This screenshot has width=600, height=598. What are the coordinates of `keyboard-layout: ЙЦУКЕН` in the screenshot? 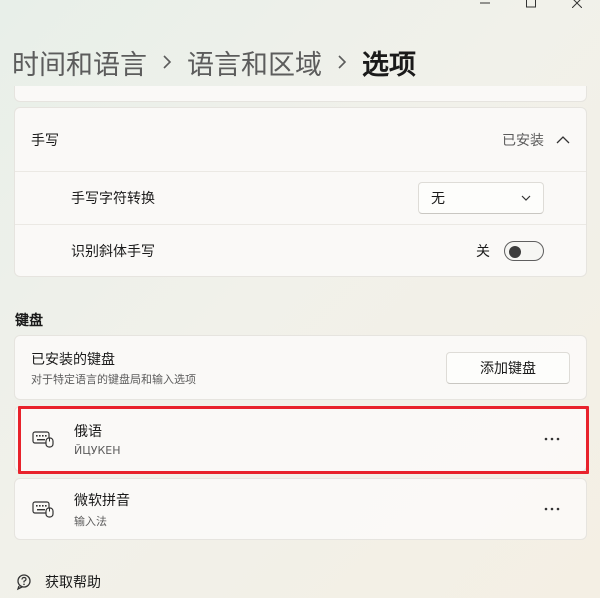 It's located at (97, 450).